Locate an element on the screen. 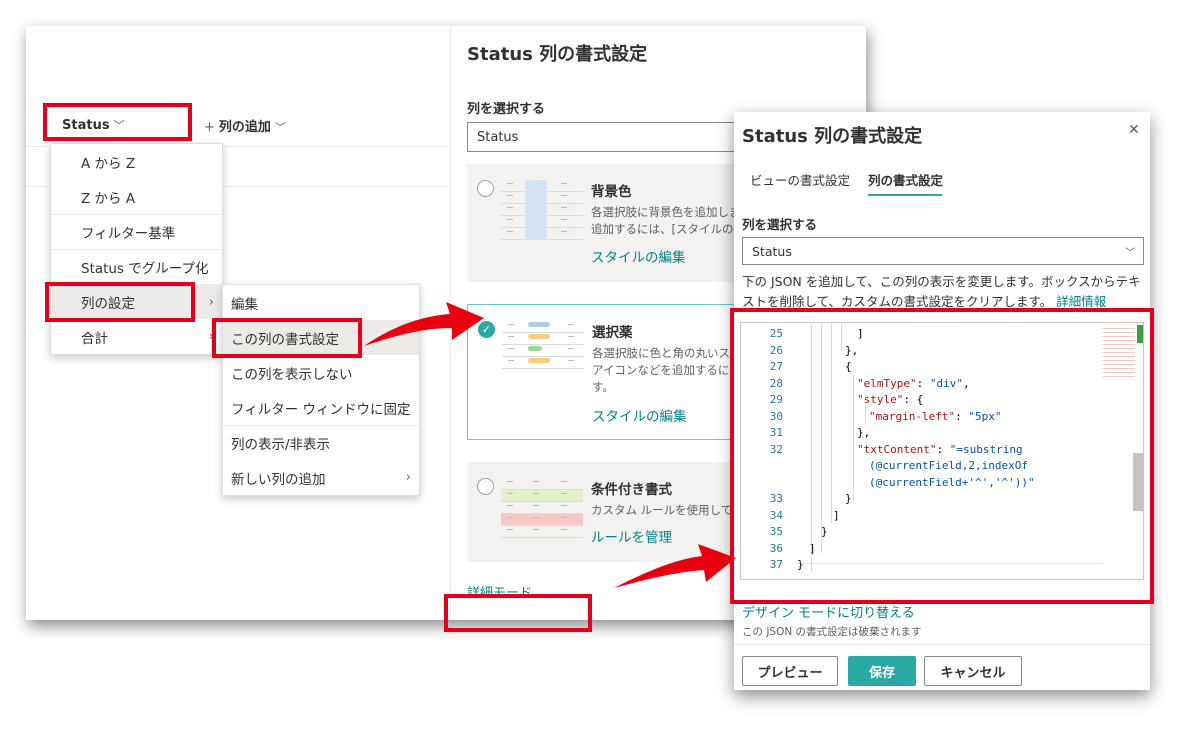 The width and height of the screenshot is (1200, 741). background-preview is located at coordinates (542, 210).